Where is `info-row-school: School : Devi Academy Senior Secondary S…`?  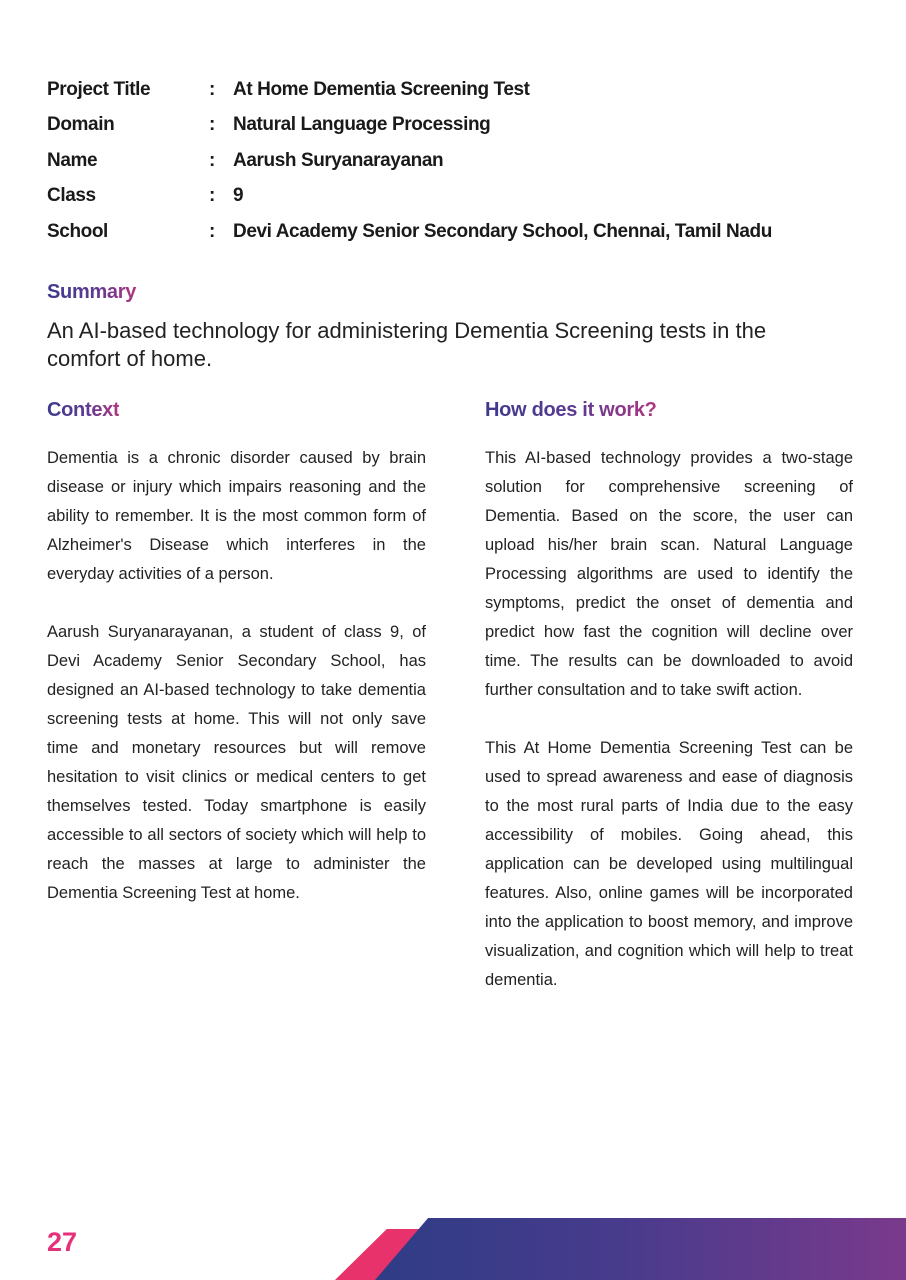
info-row-school: School : Devi Academy Senior Secondary S… is located at coordinates (409, 232).